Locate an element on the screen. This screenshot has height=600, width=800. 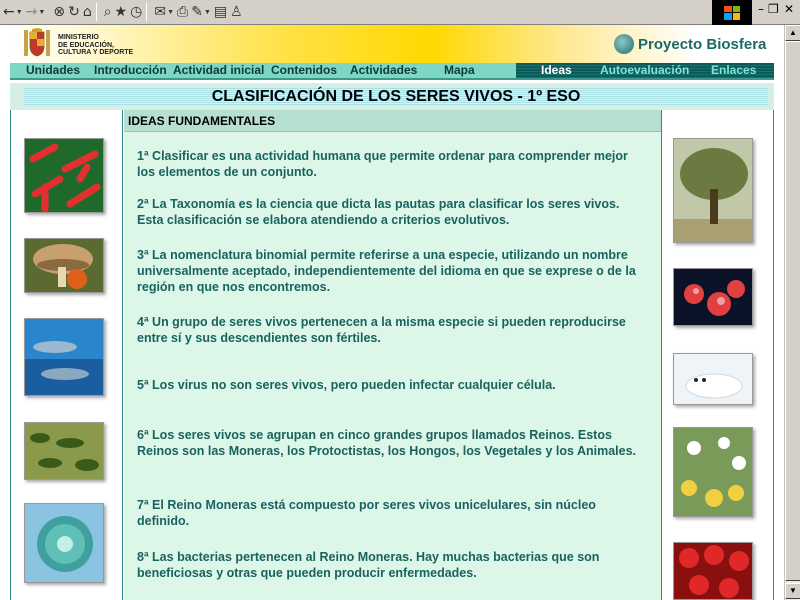
nav-actividad-inicial: Actividad inicial is located at coordinates (218, 70).